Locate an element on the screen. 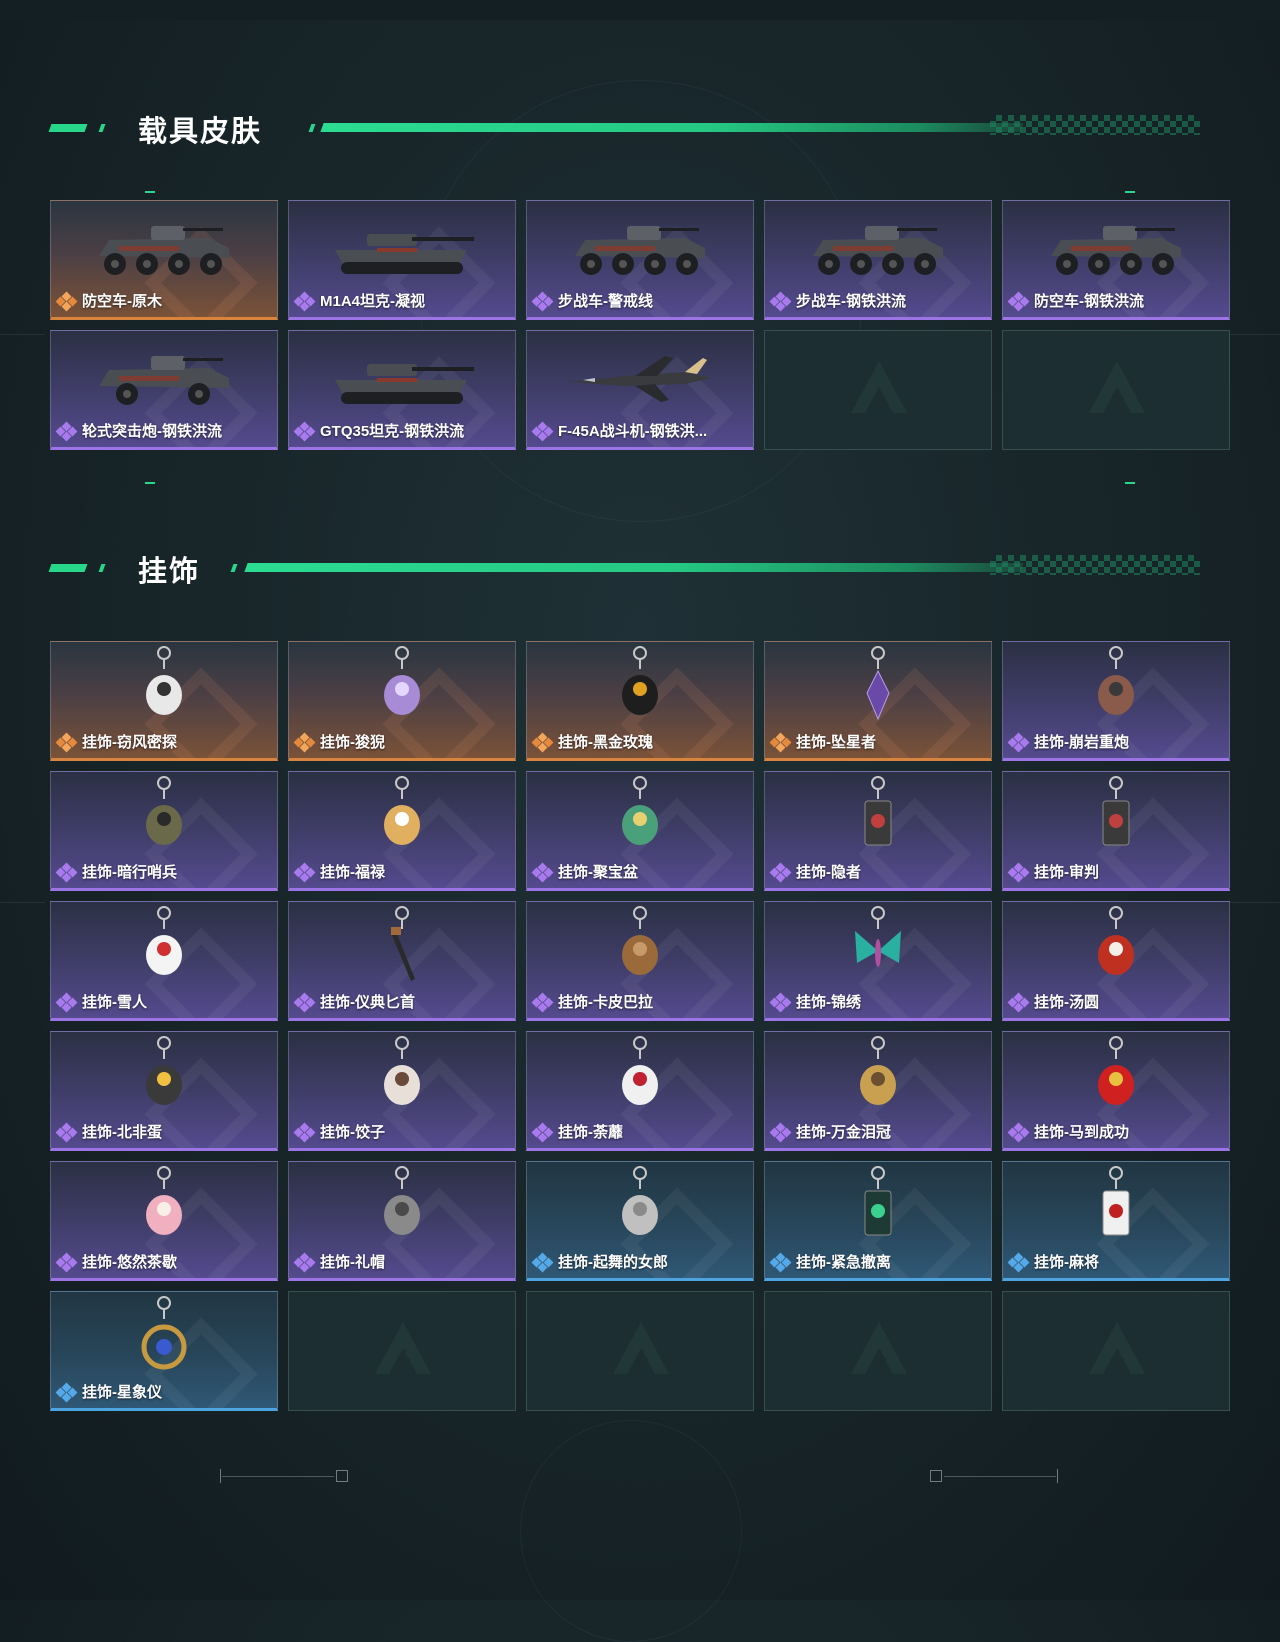 The height and width of the screenshot is (1642, 1280). item-label: 挂饰-崩岩重炮 is located at coordinates (1068, 741).